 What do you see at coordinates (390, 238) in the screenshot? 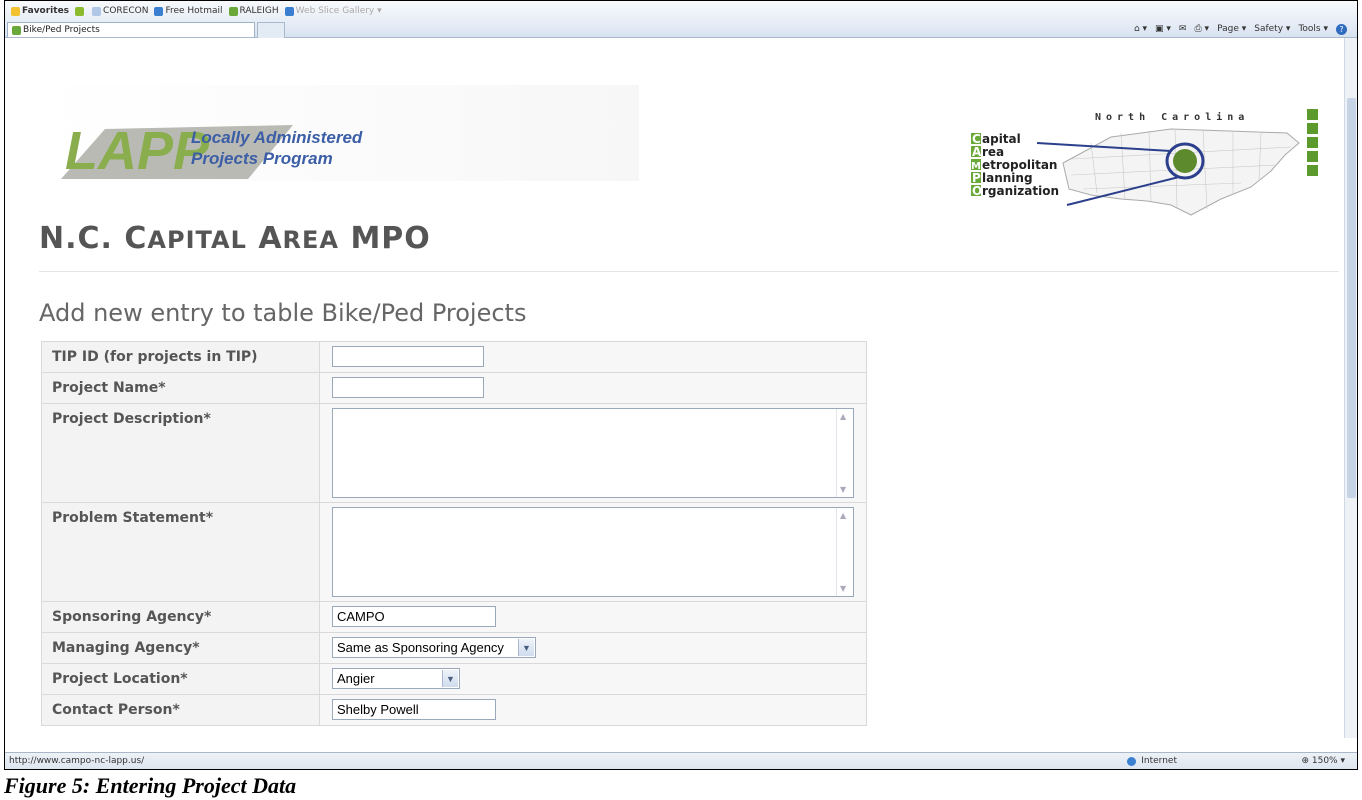
I see `site-title-part: MPO` at bounding box center [390, 238].